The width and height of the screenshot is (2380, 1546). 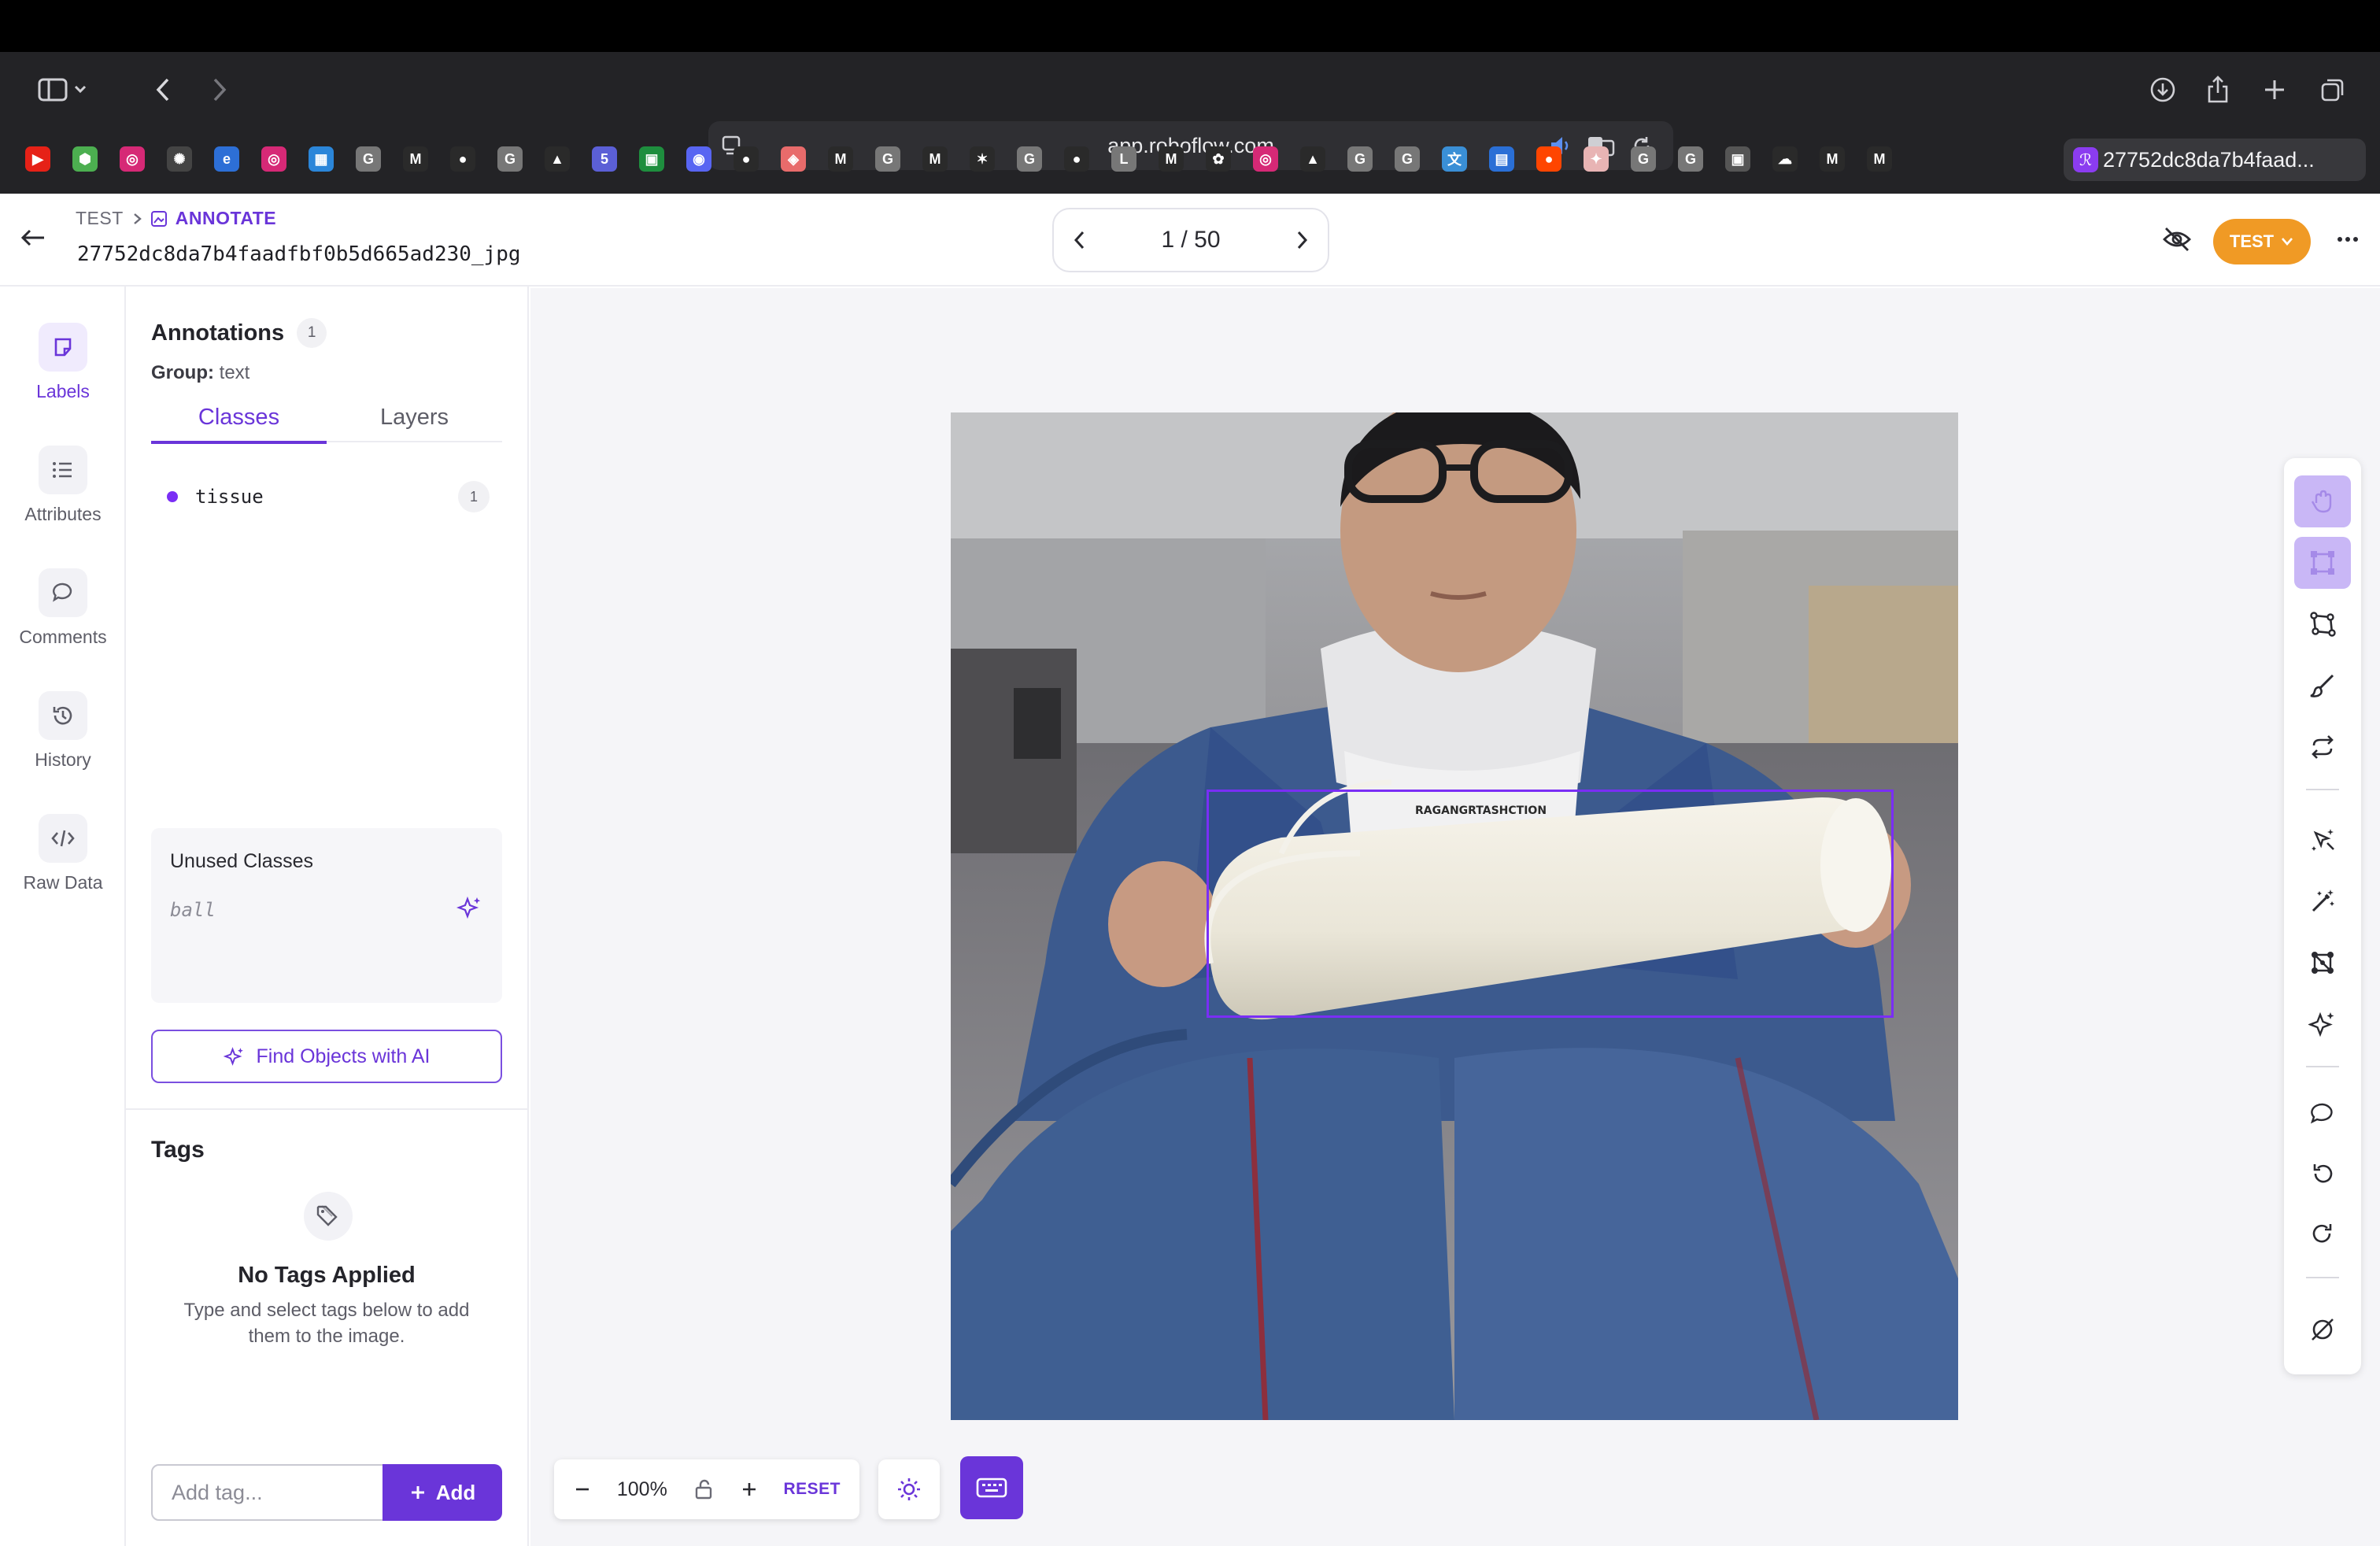 What do you see at coordinates (469, 907) in the screenshot?
I see `sparkle-icon` at bounding box center [469, 907].